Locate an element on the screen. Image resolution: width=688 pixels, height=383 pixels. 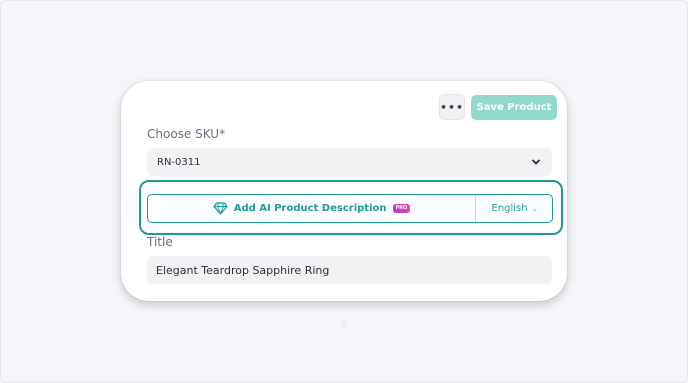
language-label: English is located at coordinates (509, 208).